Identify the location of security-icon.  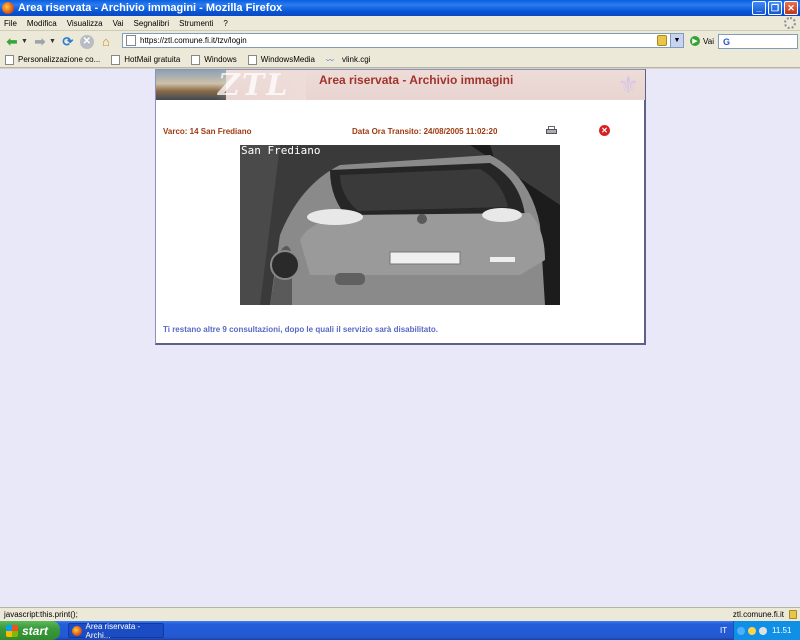
(763, 630).